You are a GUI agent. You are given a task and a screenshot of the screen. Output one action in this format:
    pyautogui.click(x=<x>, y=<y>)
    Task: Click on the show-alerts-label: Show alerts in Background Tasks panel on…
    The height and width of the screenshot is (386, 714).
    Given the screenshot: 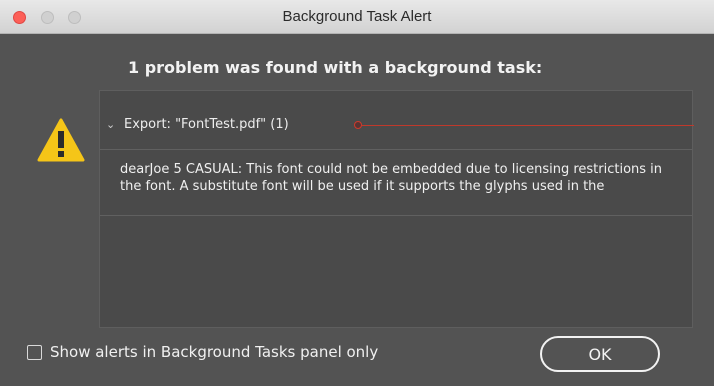 What is the action you would take?
    pyautogui.click(x=214, y=352)
    